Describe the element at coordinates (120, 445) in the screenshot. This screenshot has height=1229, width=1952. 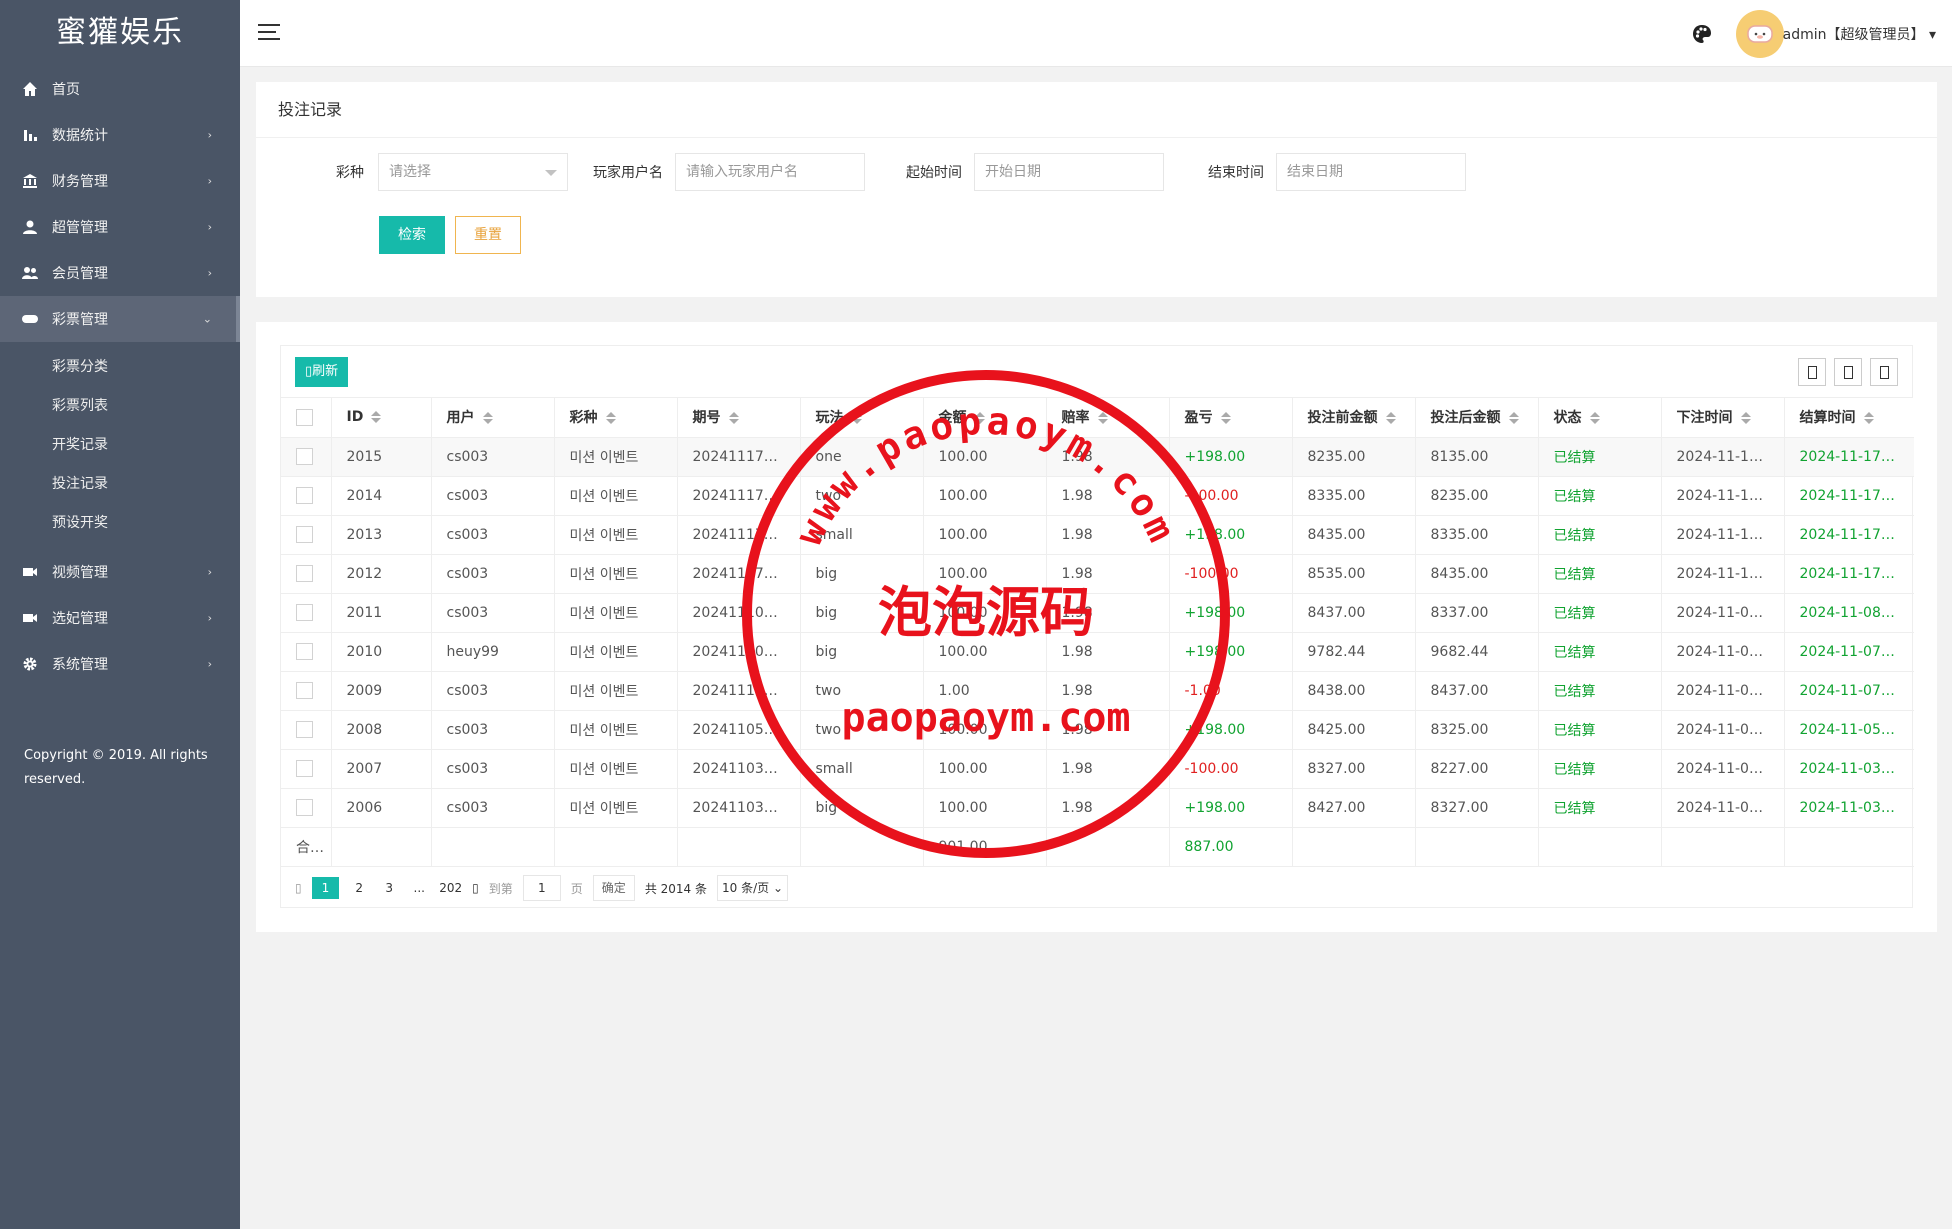
I see `submenu-item-draws: 开奖记录` at that location.